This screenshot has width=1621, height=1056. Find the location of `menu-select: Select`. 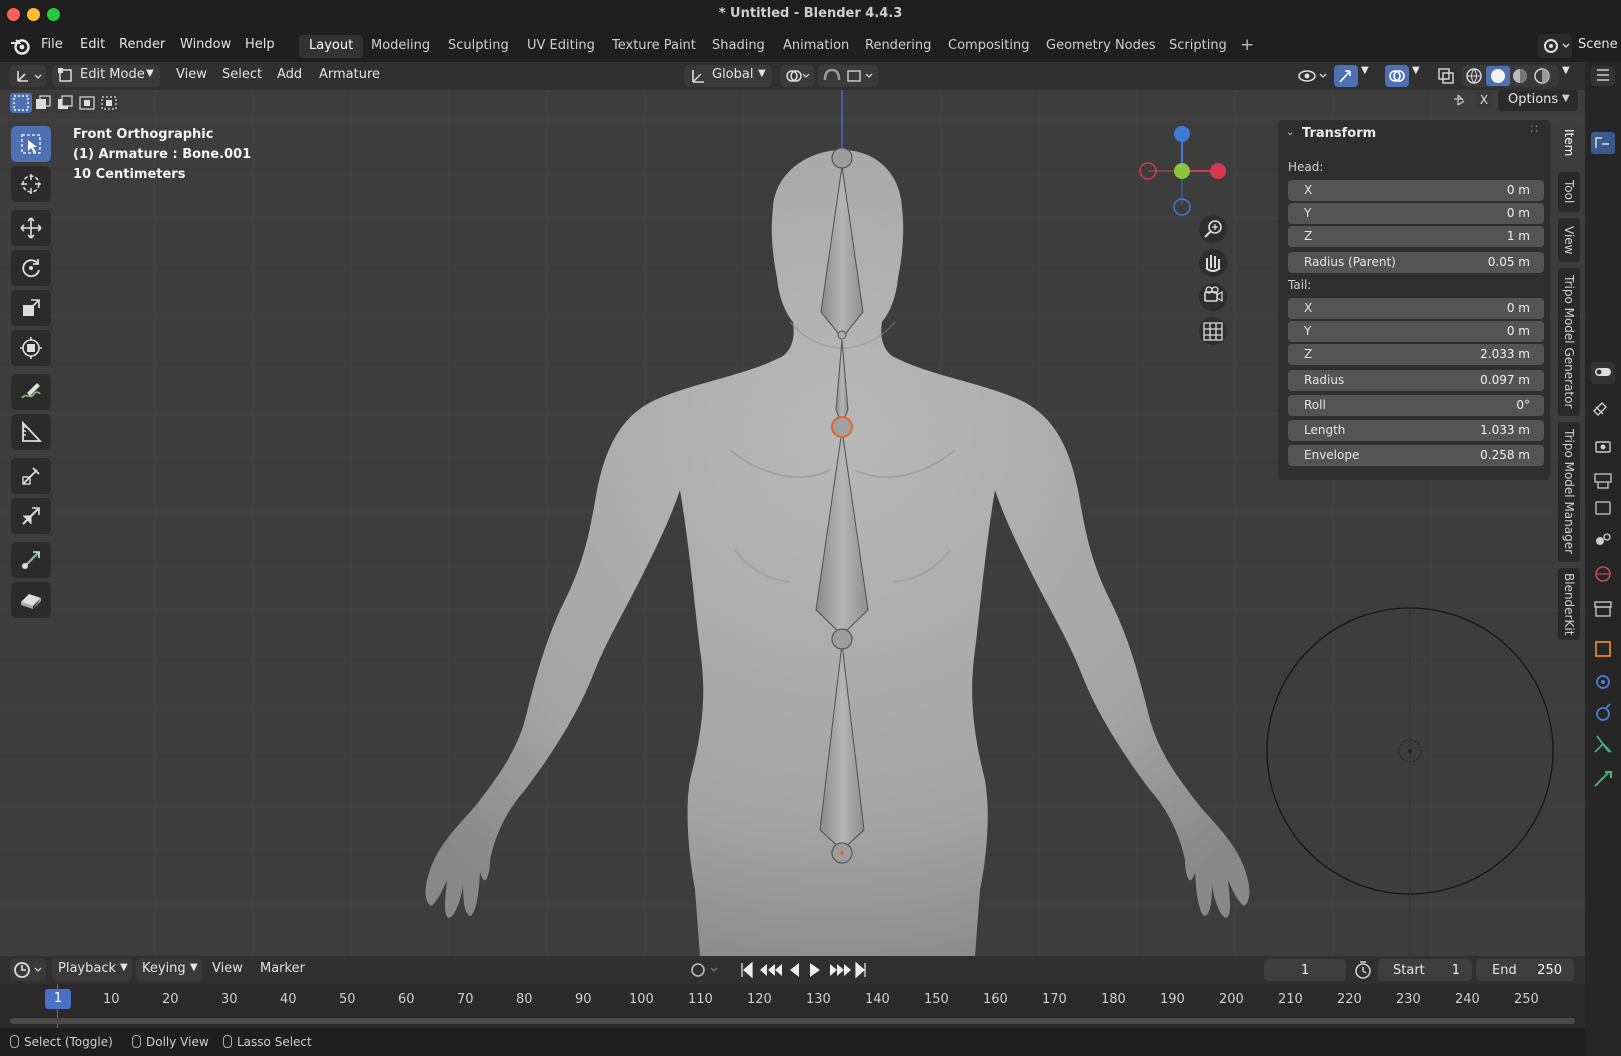

menu-select: Select is located at coordinates (242, 74).